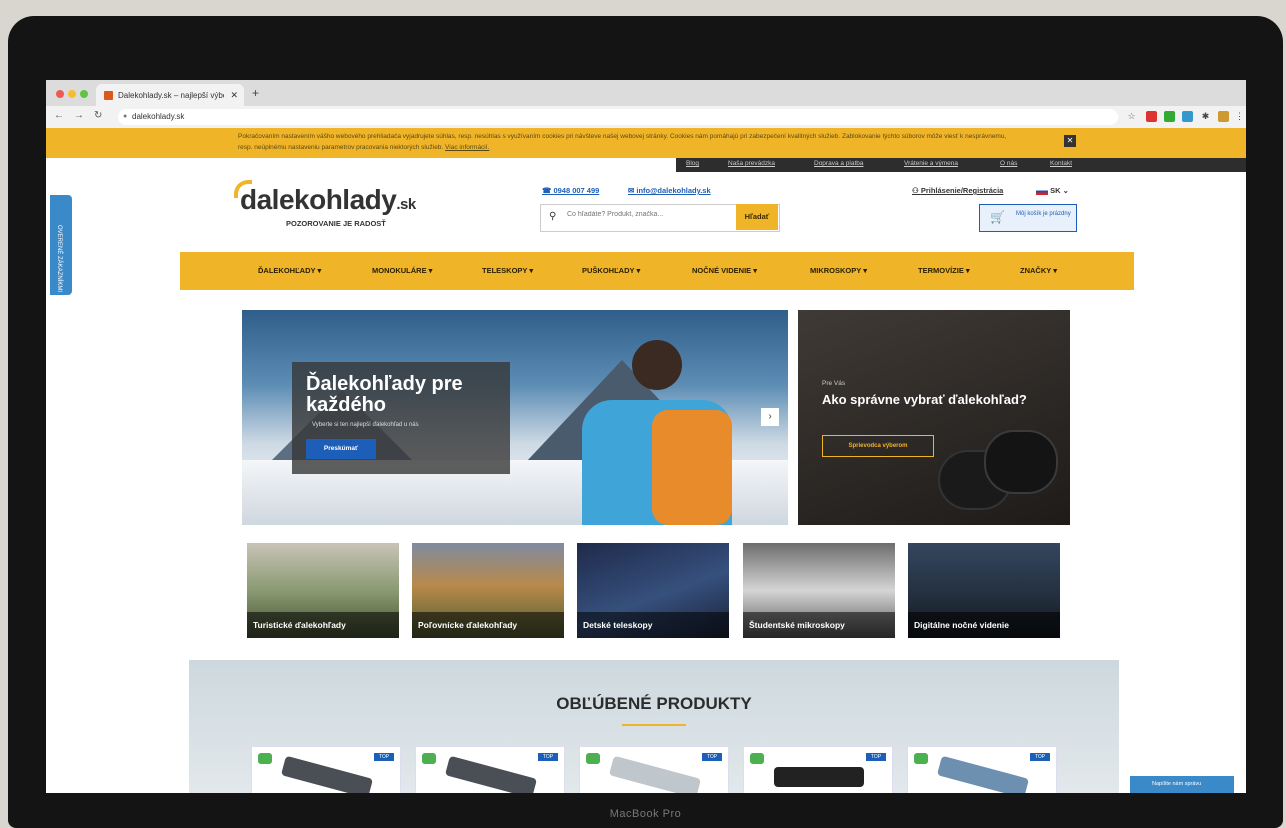 This screenshot has width=1286, height=828. I want to click on cart-icon: 🛒, so click(997, 217).